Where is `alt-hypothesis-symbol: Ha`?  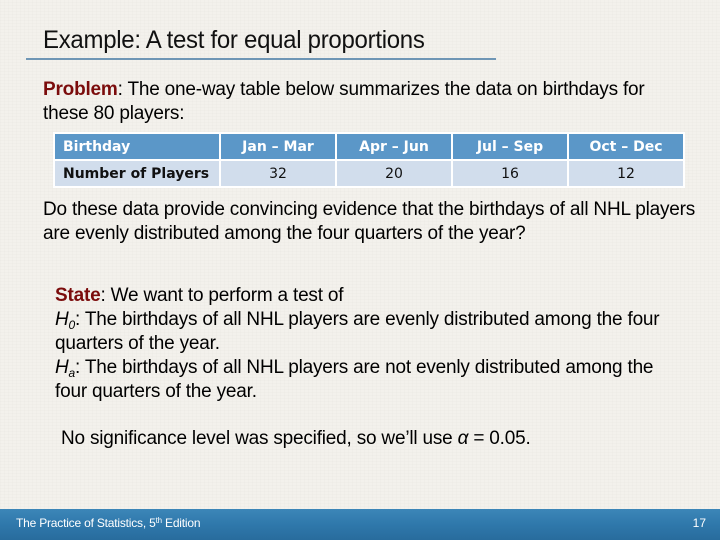
alt-hypothesis-symbol: Ha is located at coordinates (65, 368).